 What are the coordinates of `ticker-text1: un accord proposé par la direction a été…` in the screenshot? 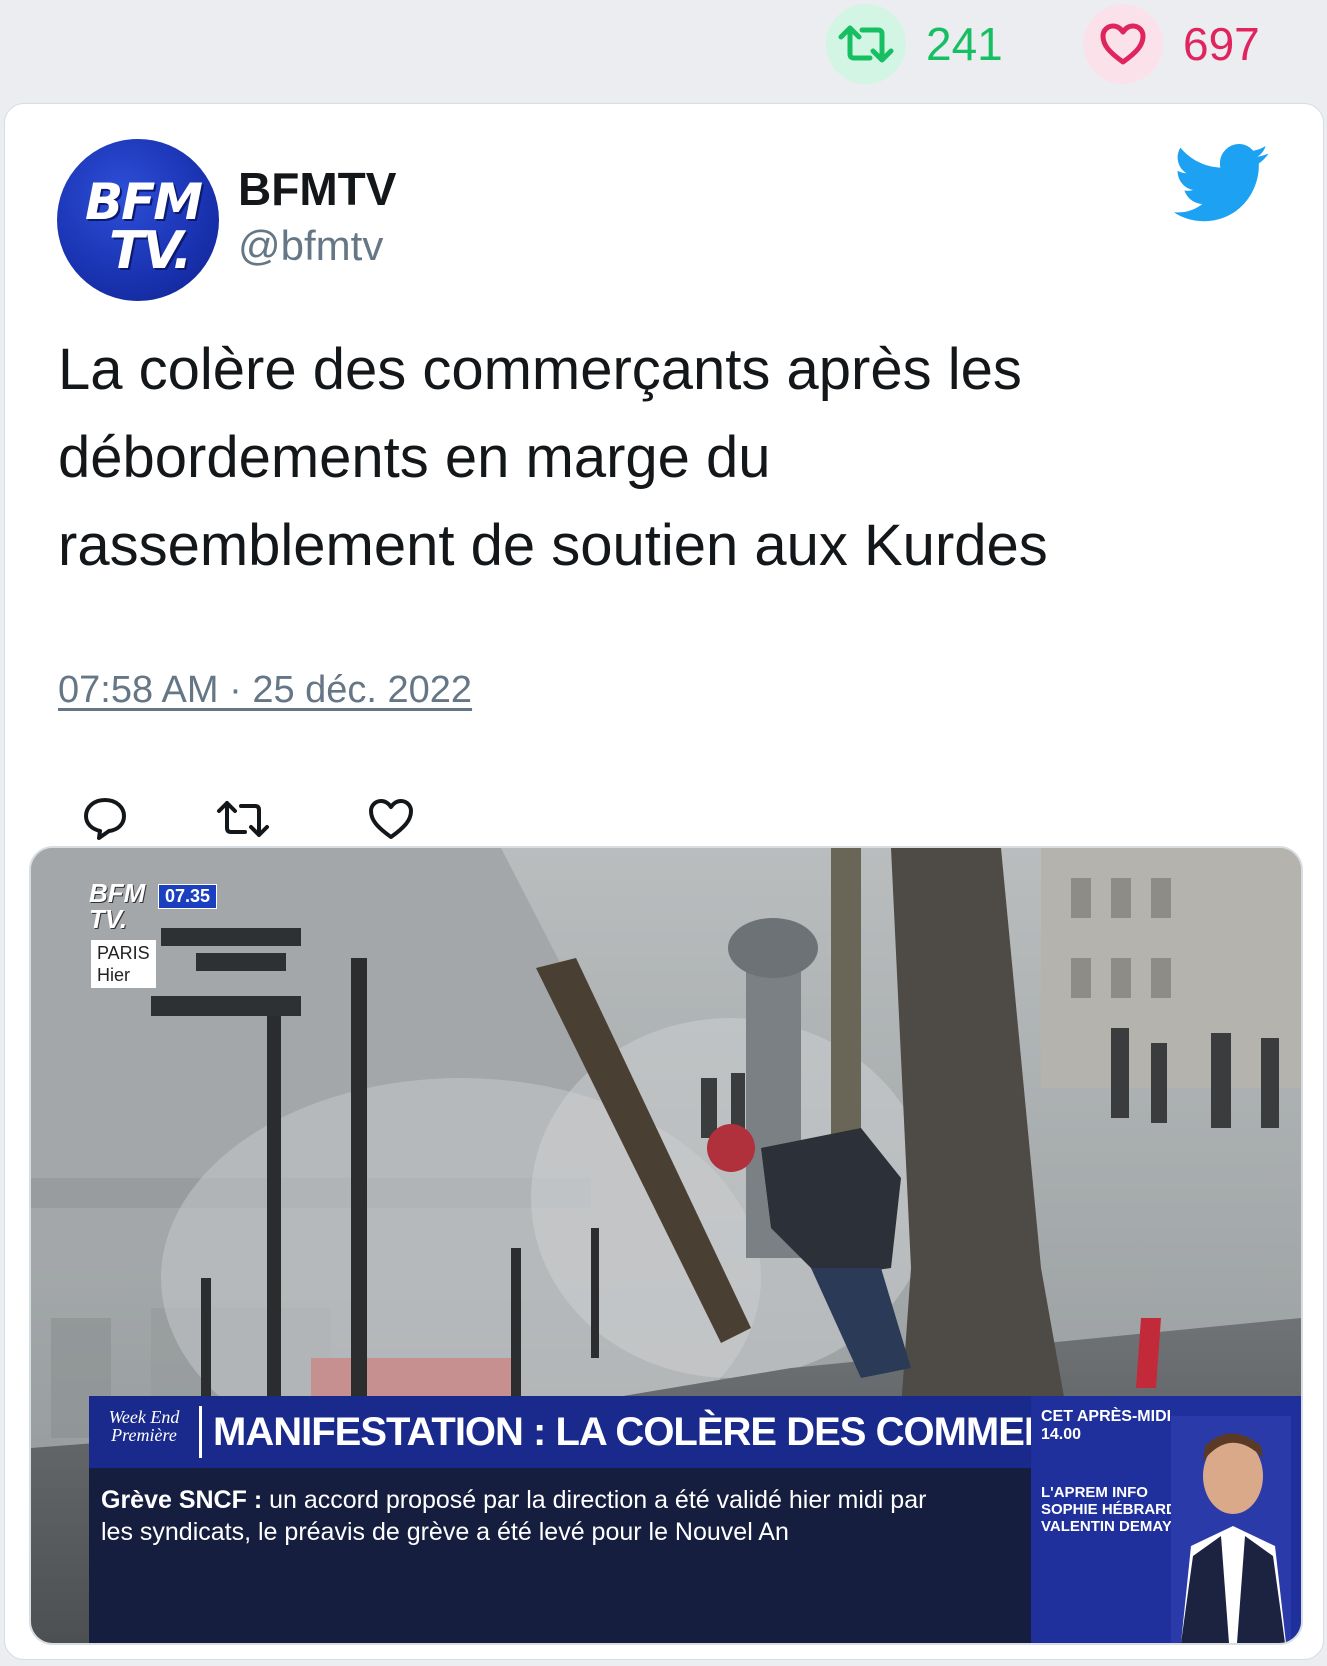 It's located at (594, 1500).